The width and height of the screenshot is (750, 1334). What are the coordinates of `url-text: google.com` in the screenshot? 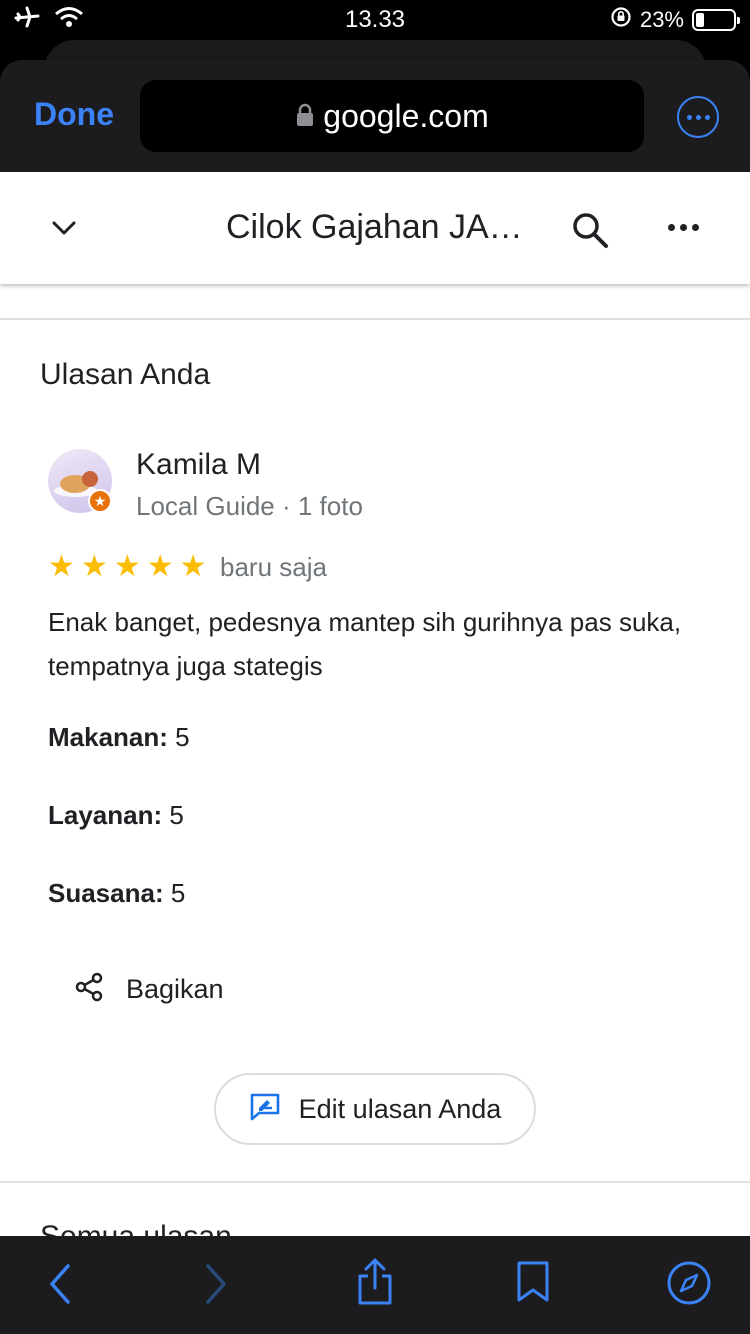 It's located at (406, 115).